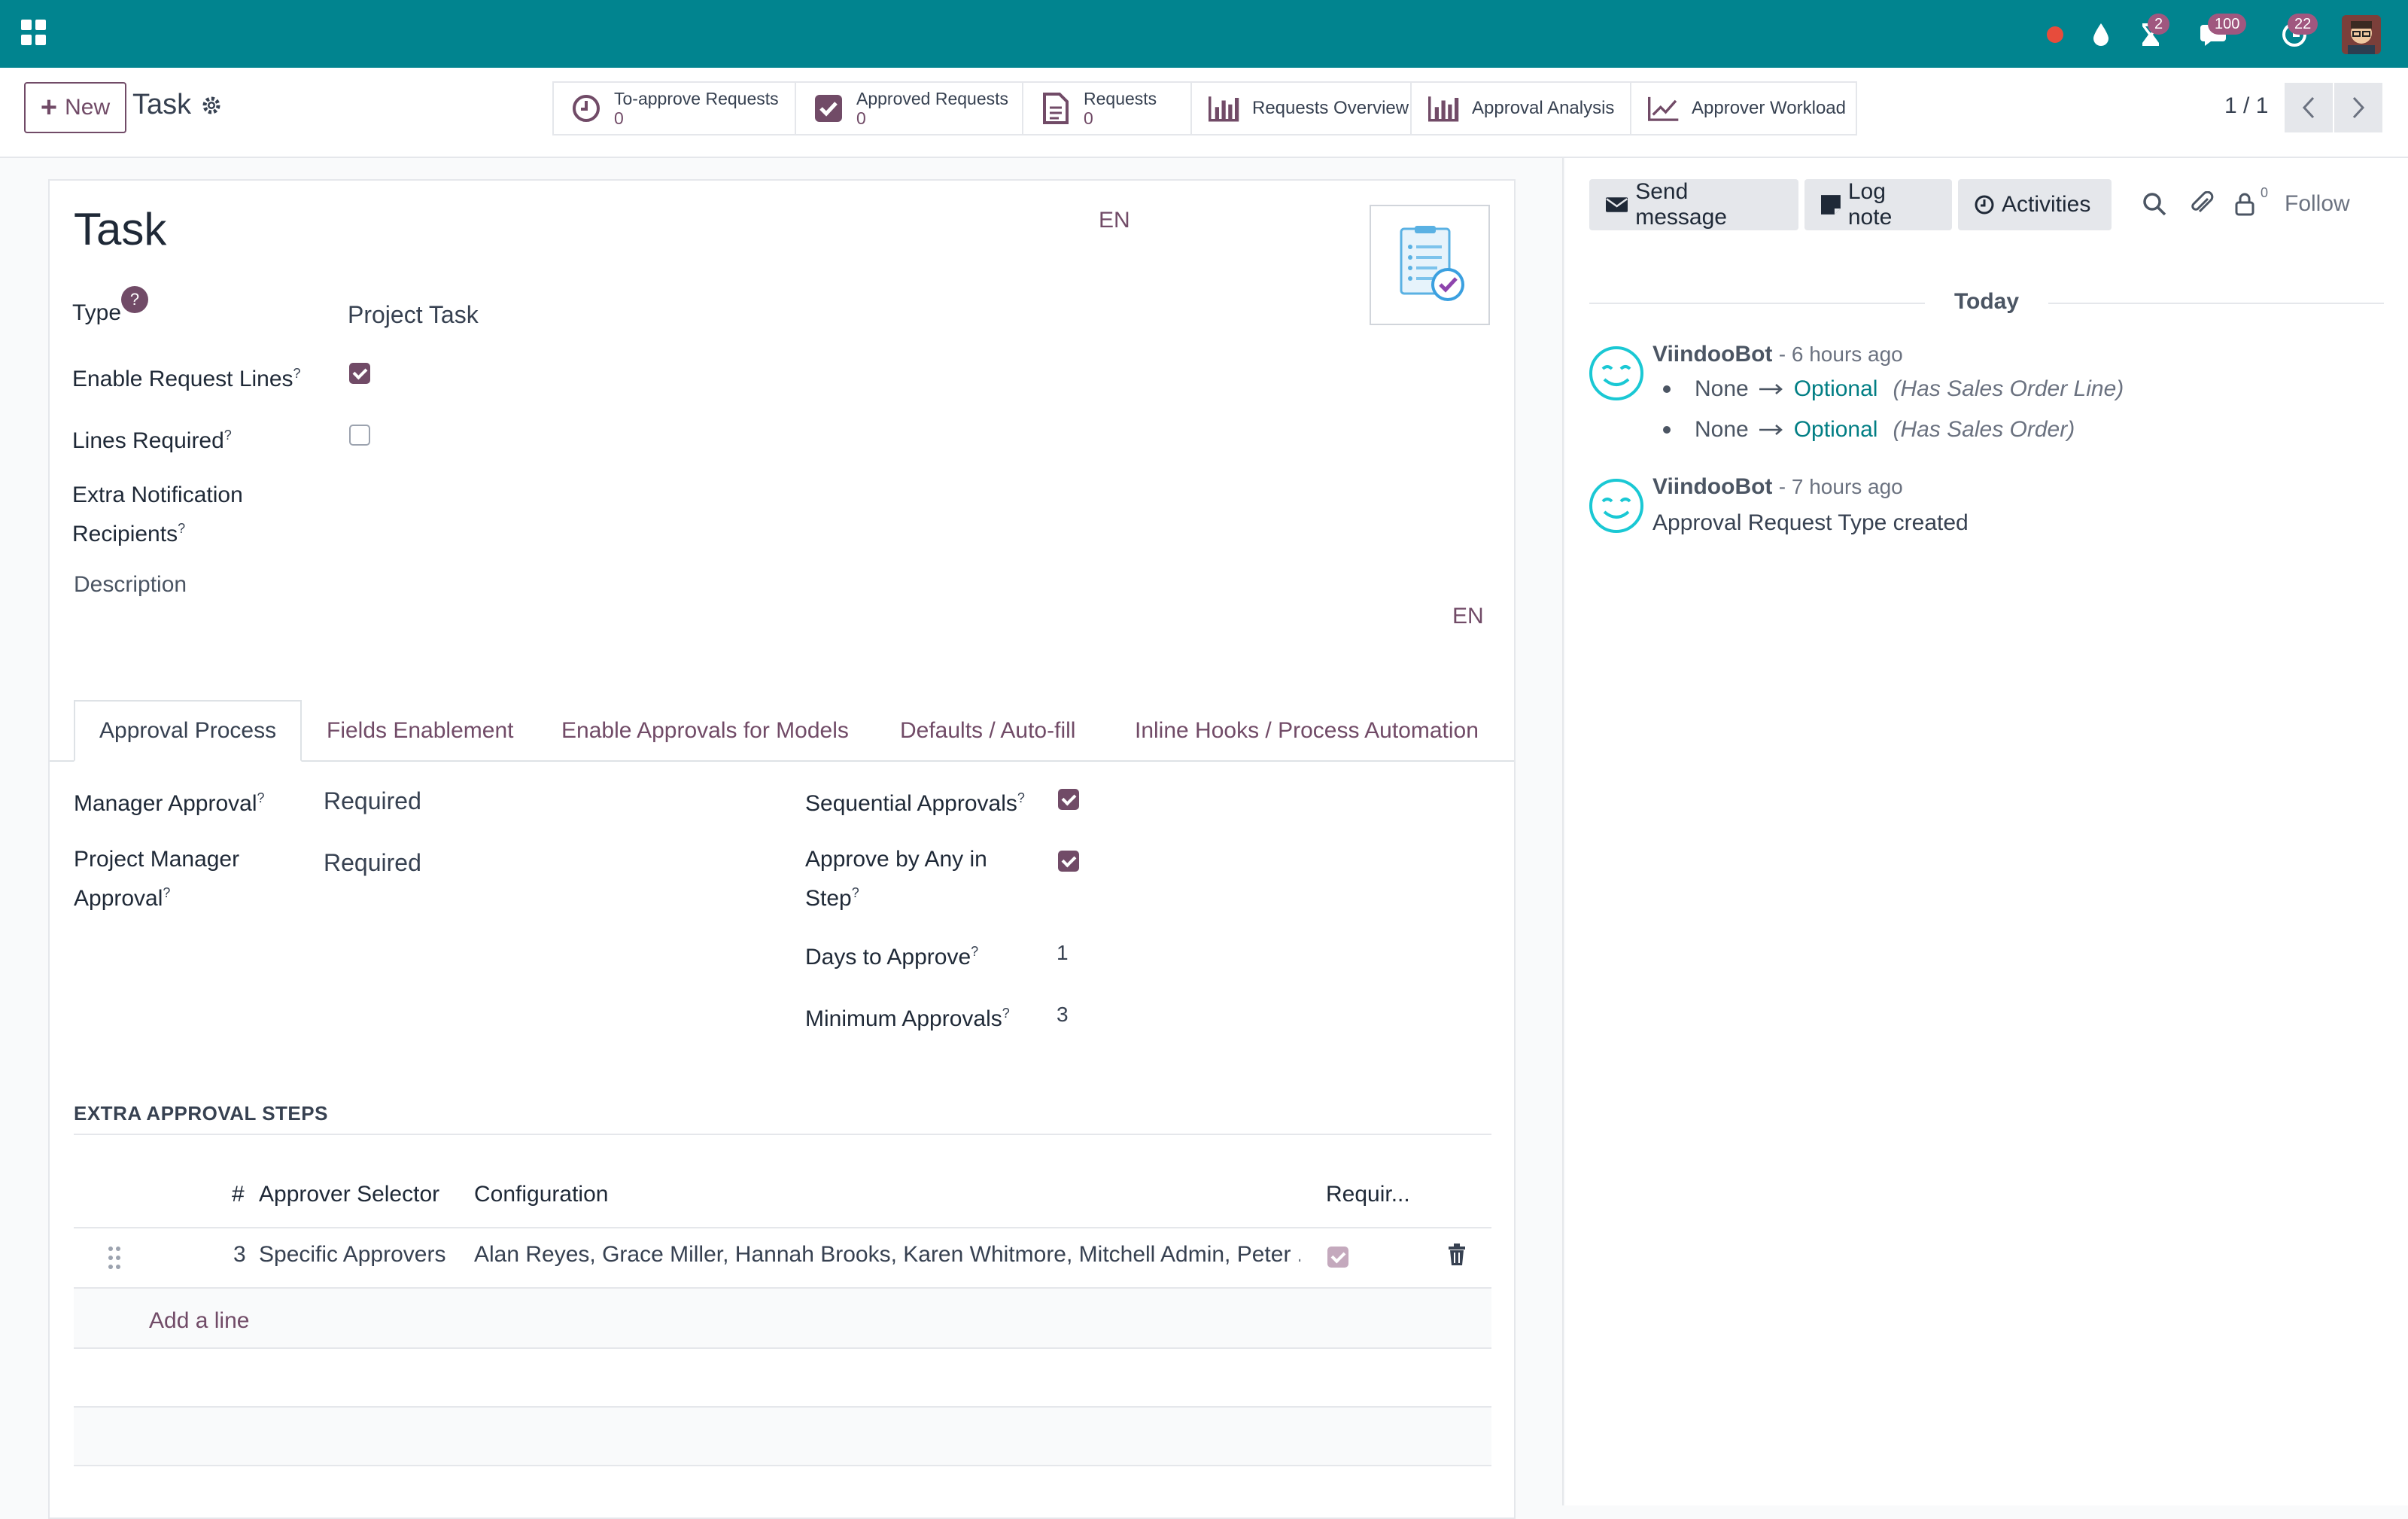  What do you see at coordinates (2246, 106) in the screenshot?
I see `pager-value: 1 / 1` at bounding box center [2246, 106].